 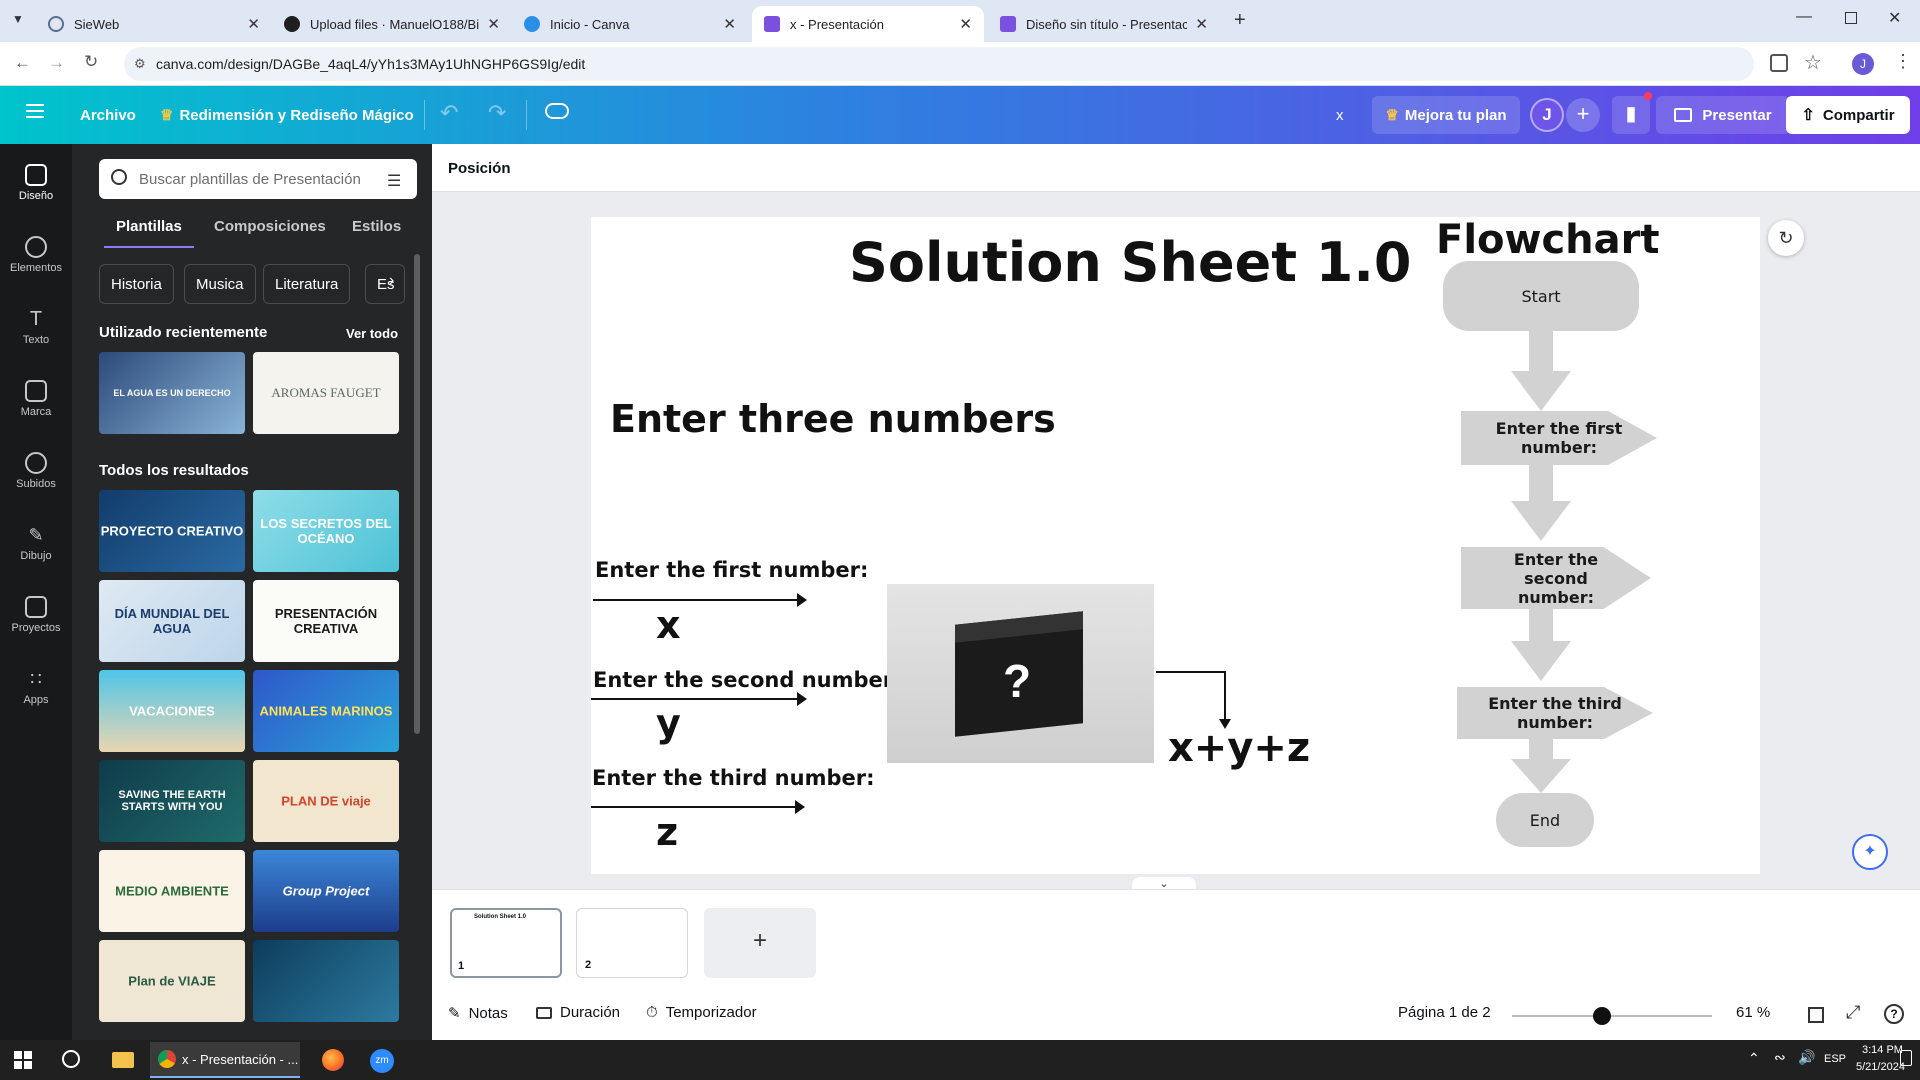 What do you see at coordinates (668, 625) in the screenshot?
I see `input1-variable: x` at bounding box center [668, 625].